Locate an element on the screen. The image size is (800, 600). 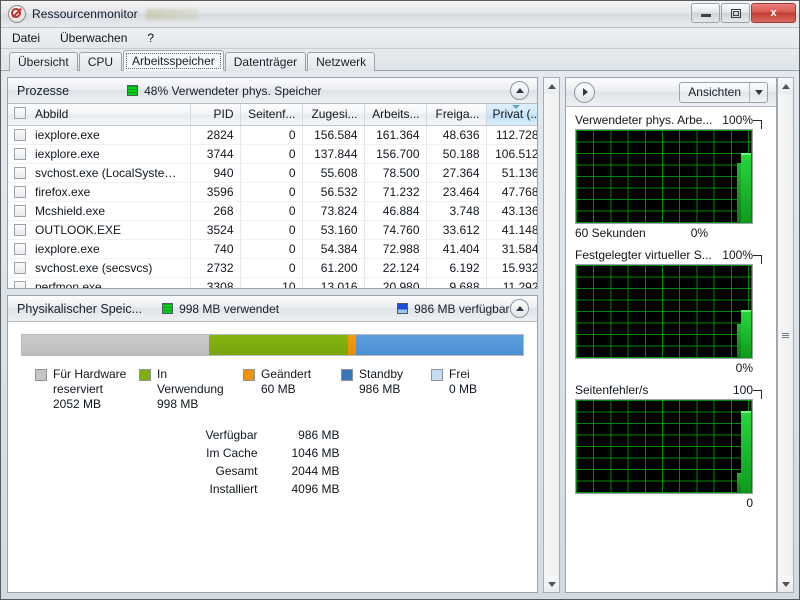
tab-ubersicht: Übersicht is located at coordinates (43, 61).